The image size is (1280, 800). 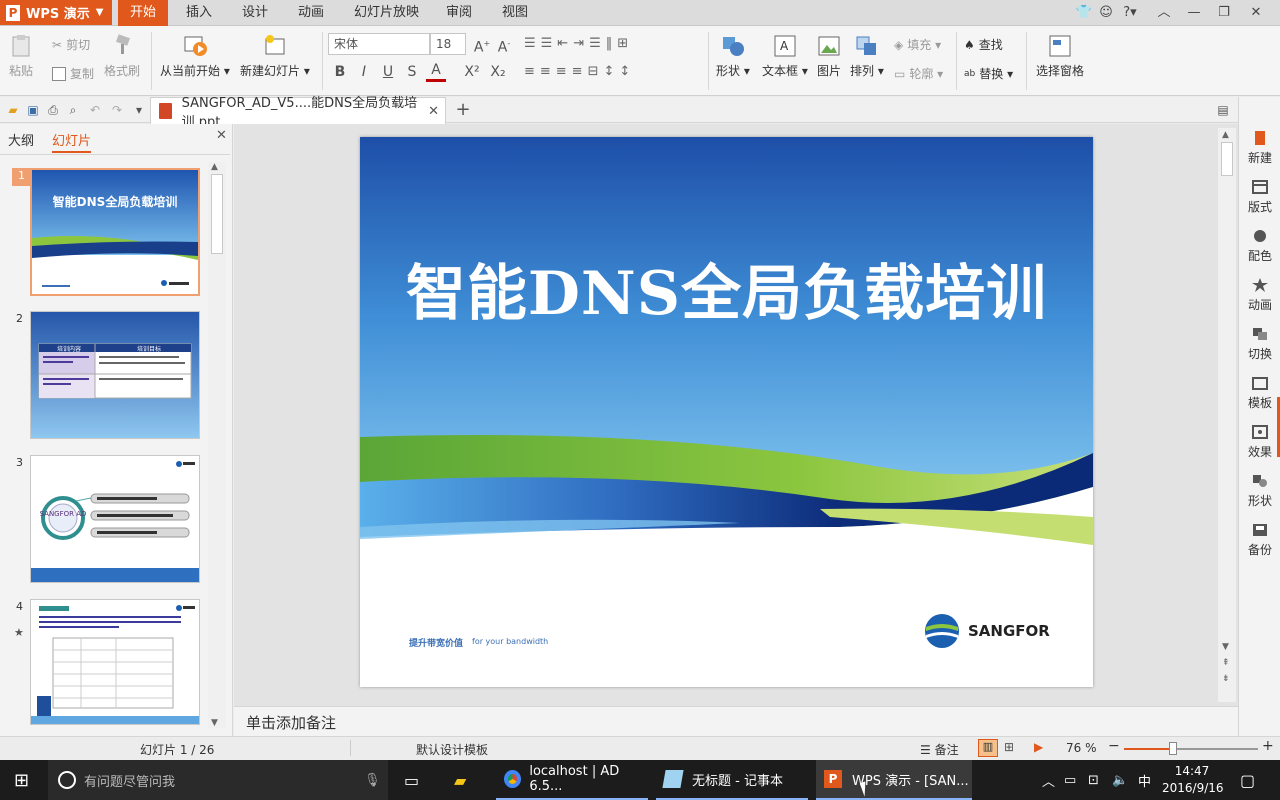 I want to click on tab-animation: 动画, so click(x=311, y=13).